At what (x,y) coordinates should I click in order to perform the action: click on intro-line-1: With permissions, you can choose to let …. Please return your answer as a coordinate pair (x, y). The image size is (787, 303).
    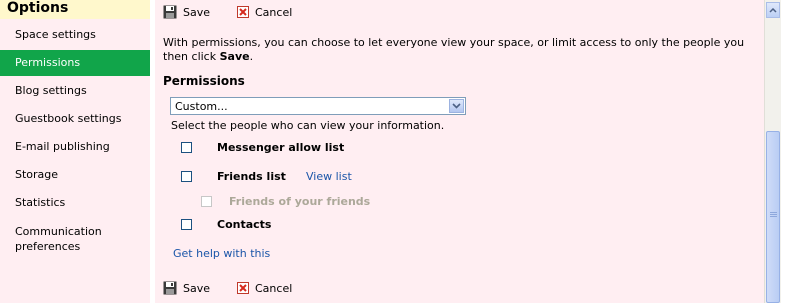
    Looking at the image, I should click on (454, 42).